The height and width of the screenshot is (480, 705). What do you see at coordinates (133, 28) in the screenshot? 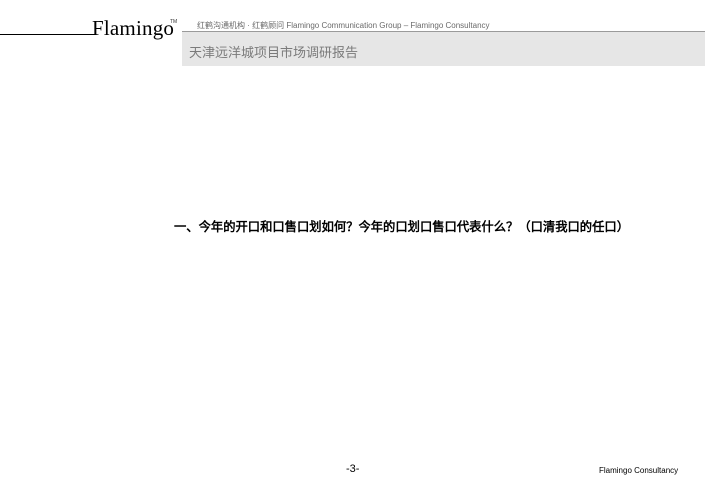
I see `flamingo-logo: Flamingo` at bounding box center [133, 28].